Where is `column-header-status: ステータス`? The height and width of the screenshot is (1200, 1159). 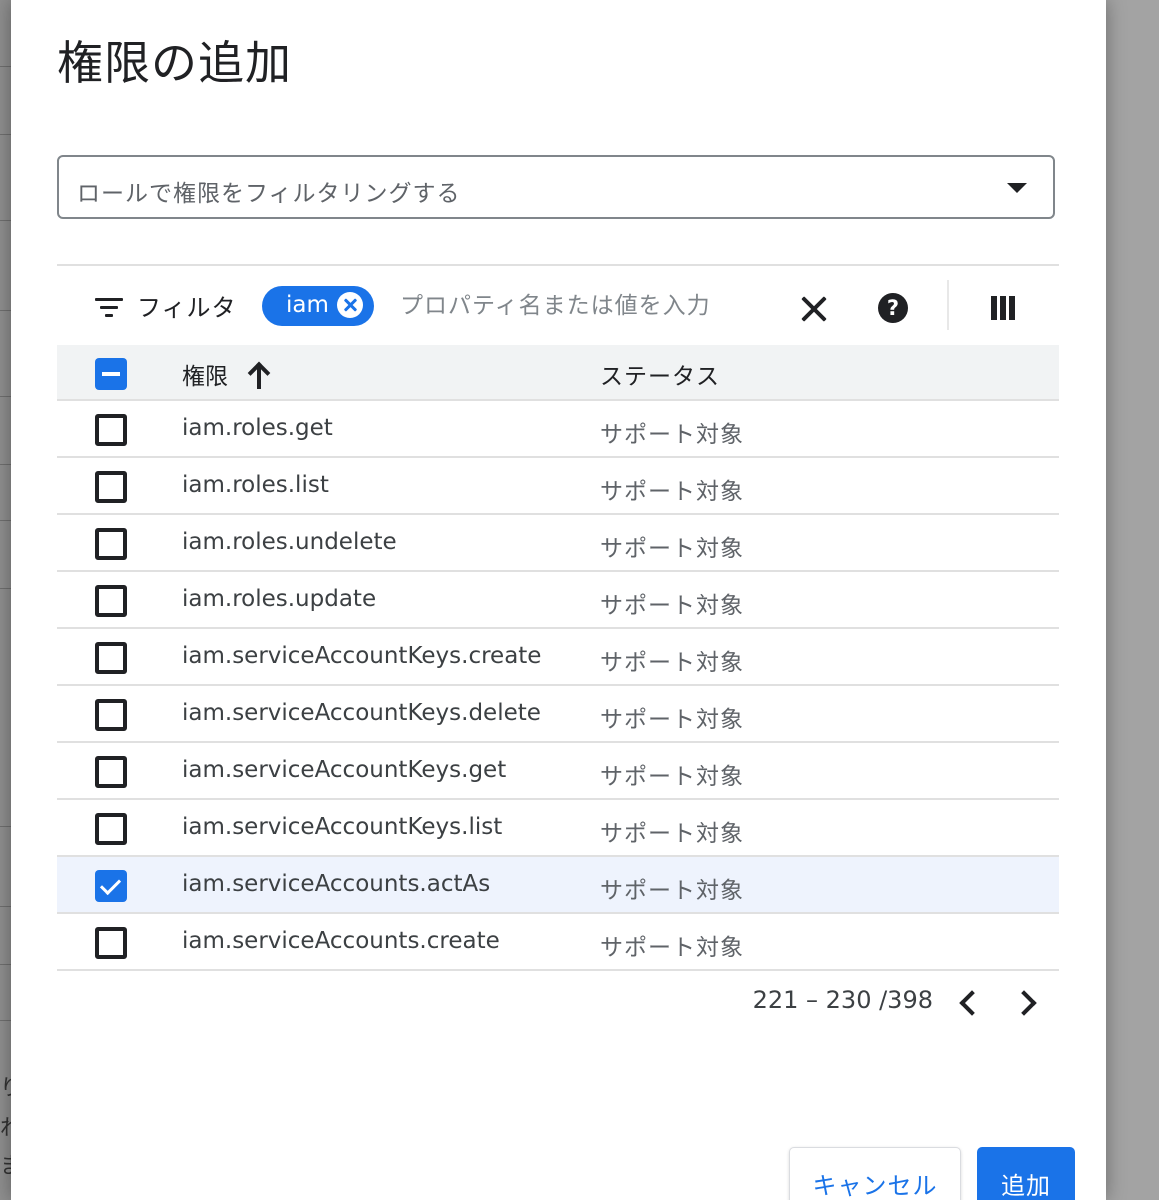
column-header-status: ステータス is located at coordinates (660, 377).